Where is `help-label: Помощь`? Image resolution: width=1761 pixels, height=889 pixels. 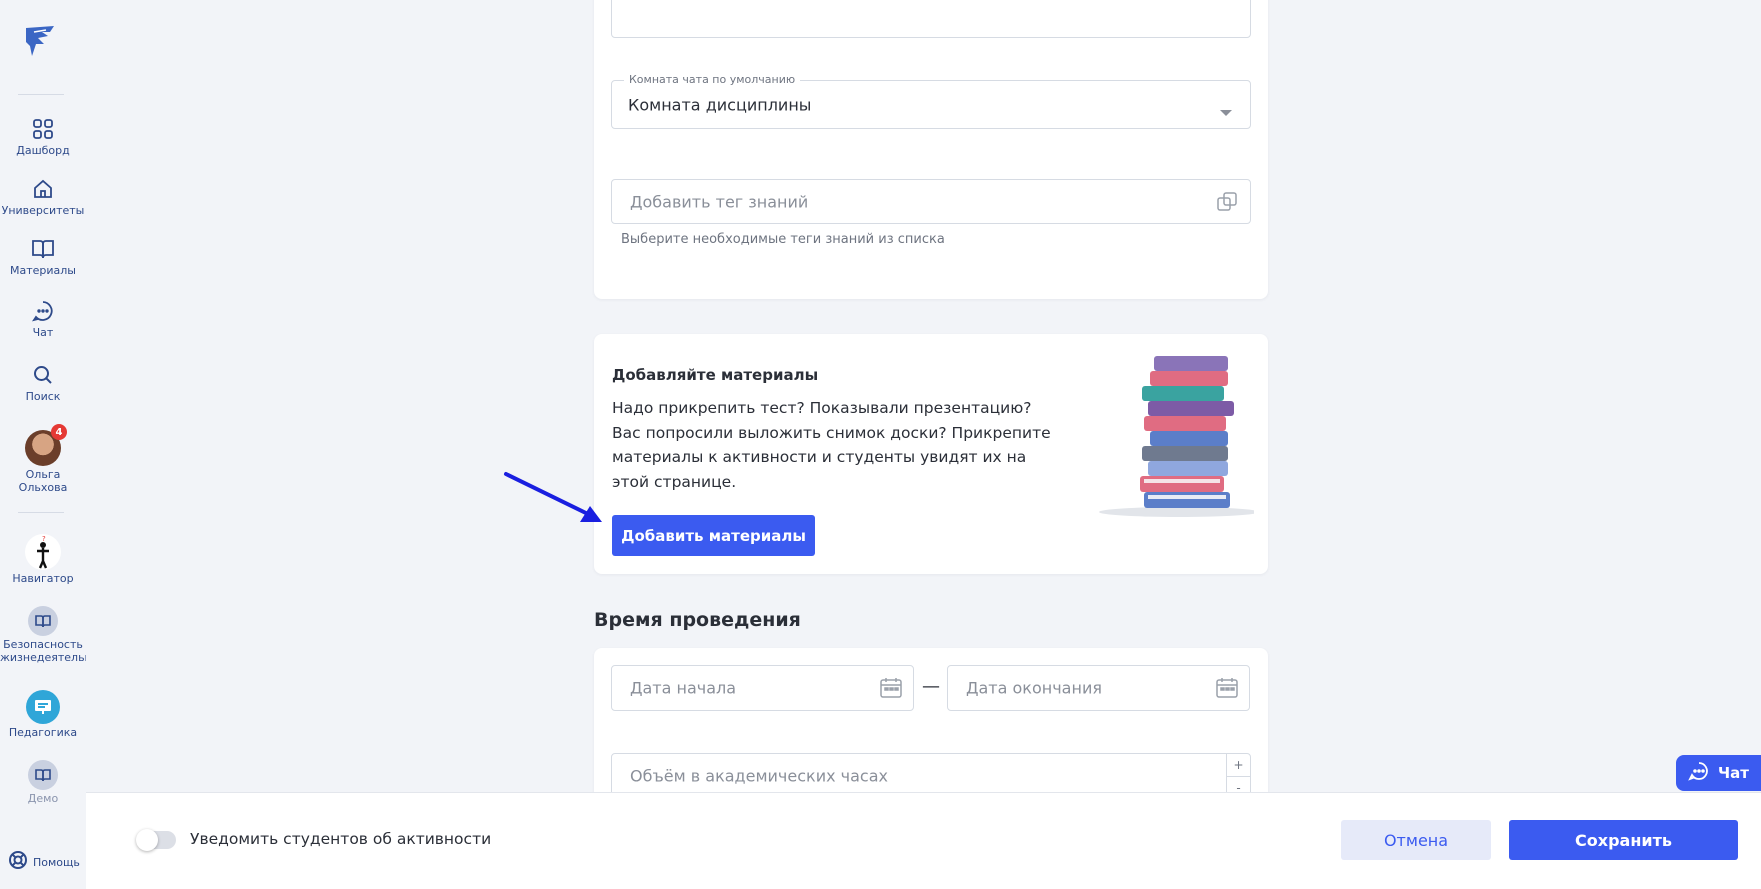 help-label: Помощь is located at coordinates (56, 862).